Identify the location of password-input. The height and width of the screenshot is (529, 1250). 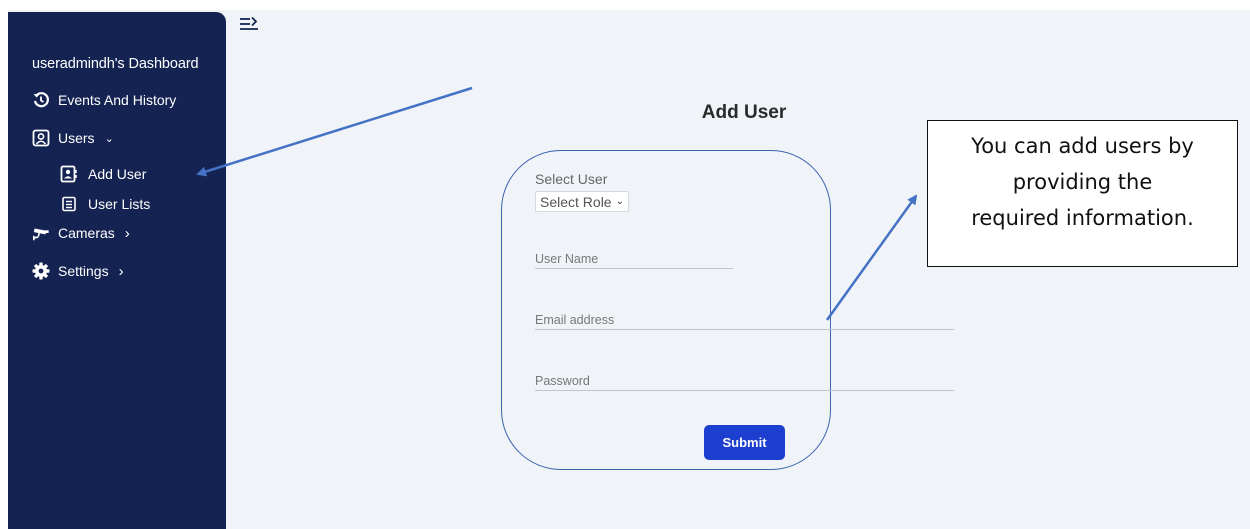
(744, 381).